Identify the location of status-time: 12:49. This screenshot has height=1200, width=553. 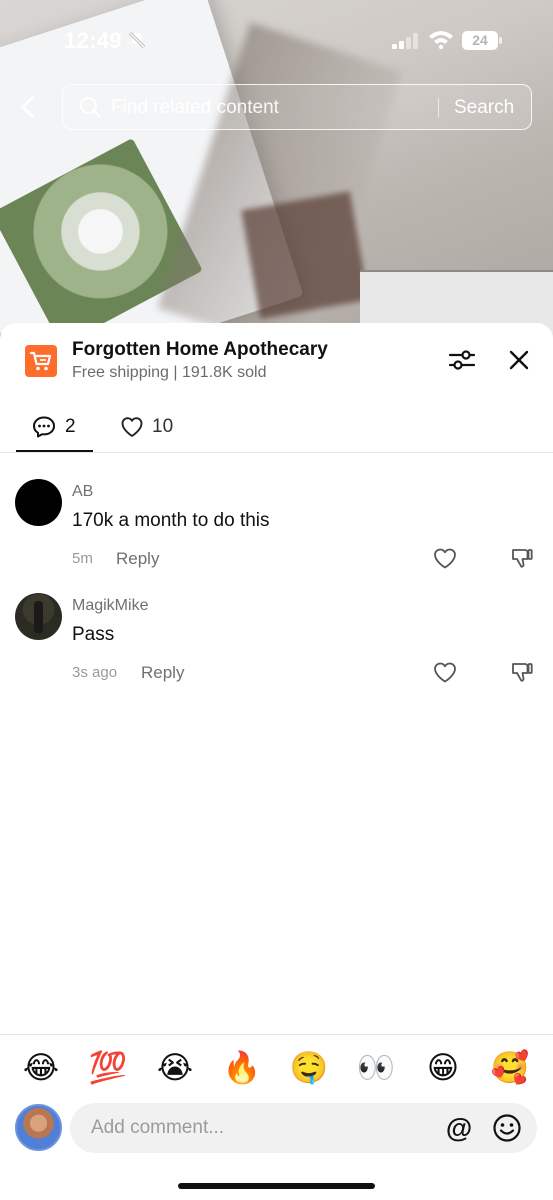
(93, 40).